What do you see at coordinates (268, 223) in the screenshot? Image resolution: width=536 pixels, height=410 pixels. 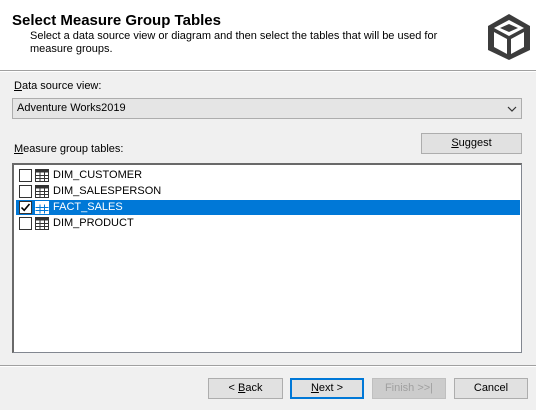 I see `list-item: DIM_PRODUCT` at bounding box center [268, 223].